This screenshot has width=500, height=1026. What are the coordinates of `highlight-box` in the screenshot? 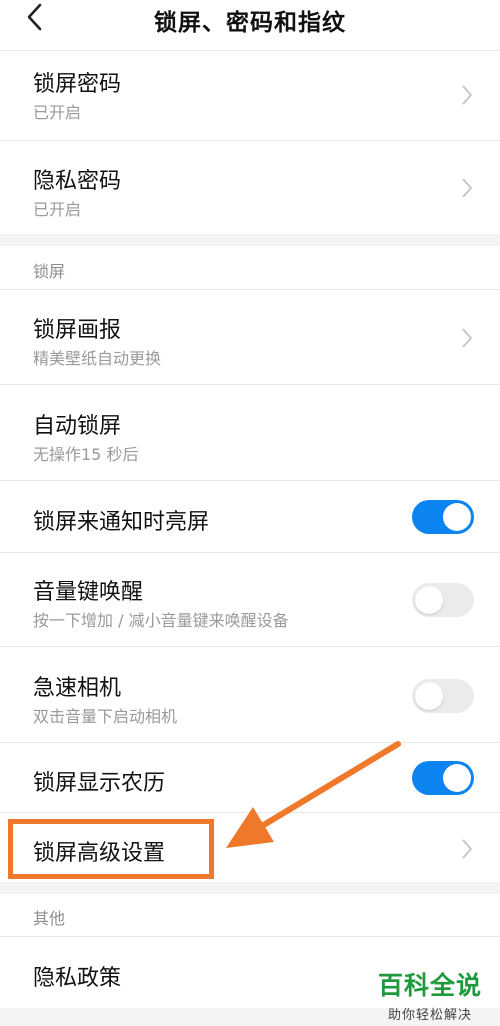 It's located at (111, 849).